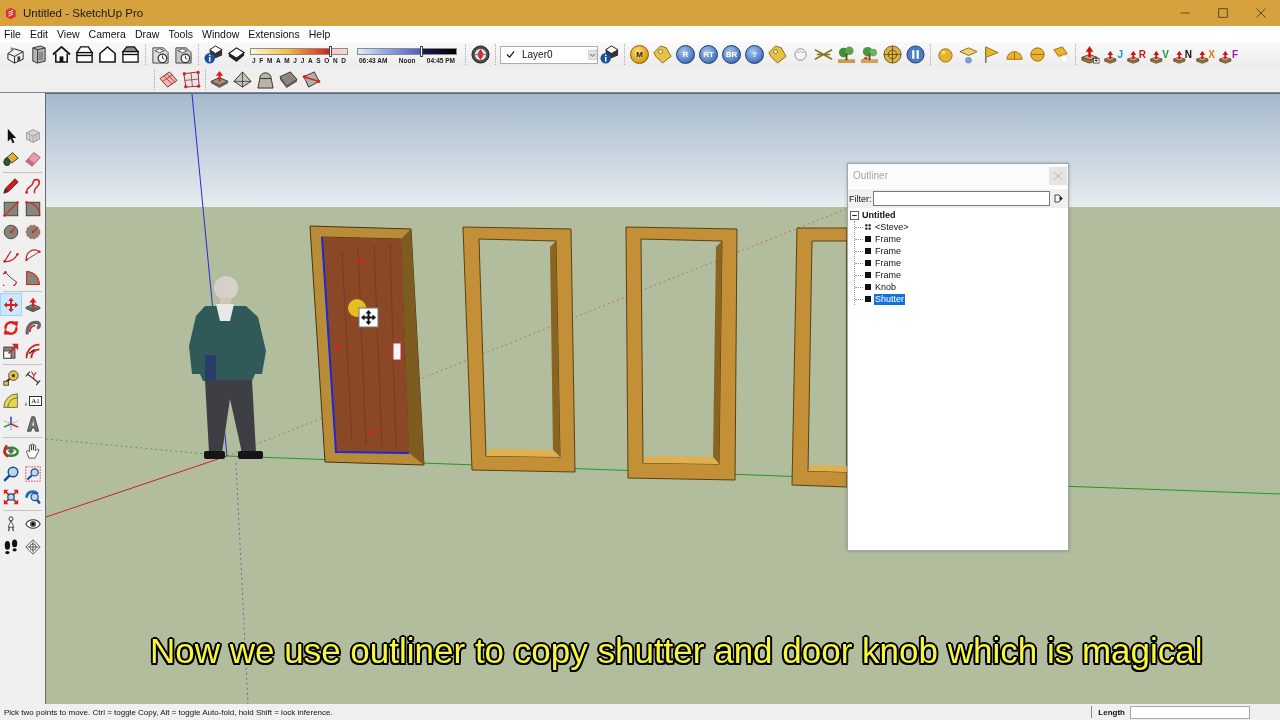 The width and height of the screenshot is (1280, 720). What do you see at coordinates (10, 13) in the screenshot?
I see `app-logo-icon` at bounding box center [10, 13].